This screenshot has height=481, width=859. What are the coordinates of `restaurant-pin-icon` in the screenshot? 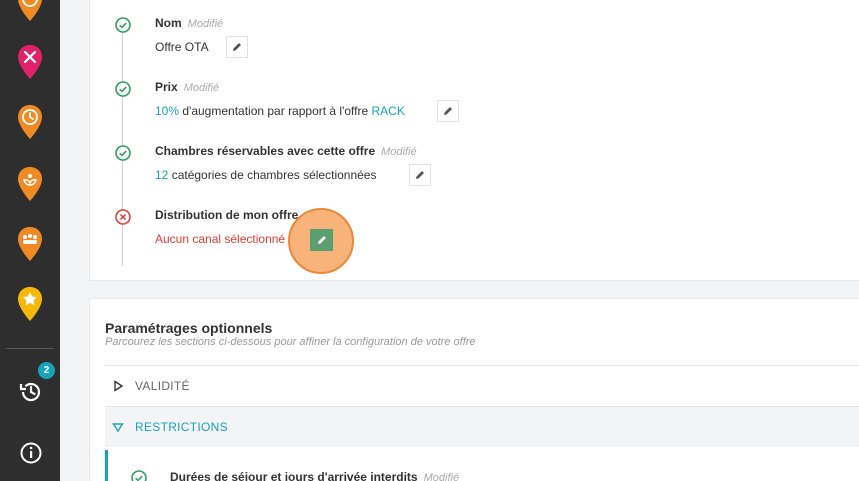 It's located at (30, 62).